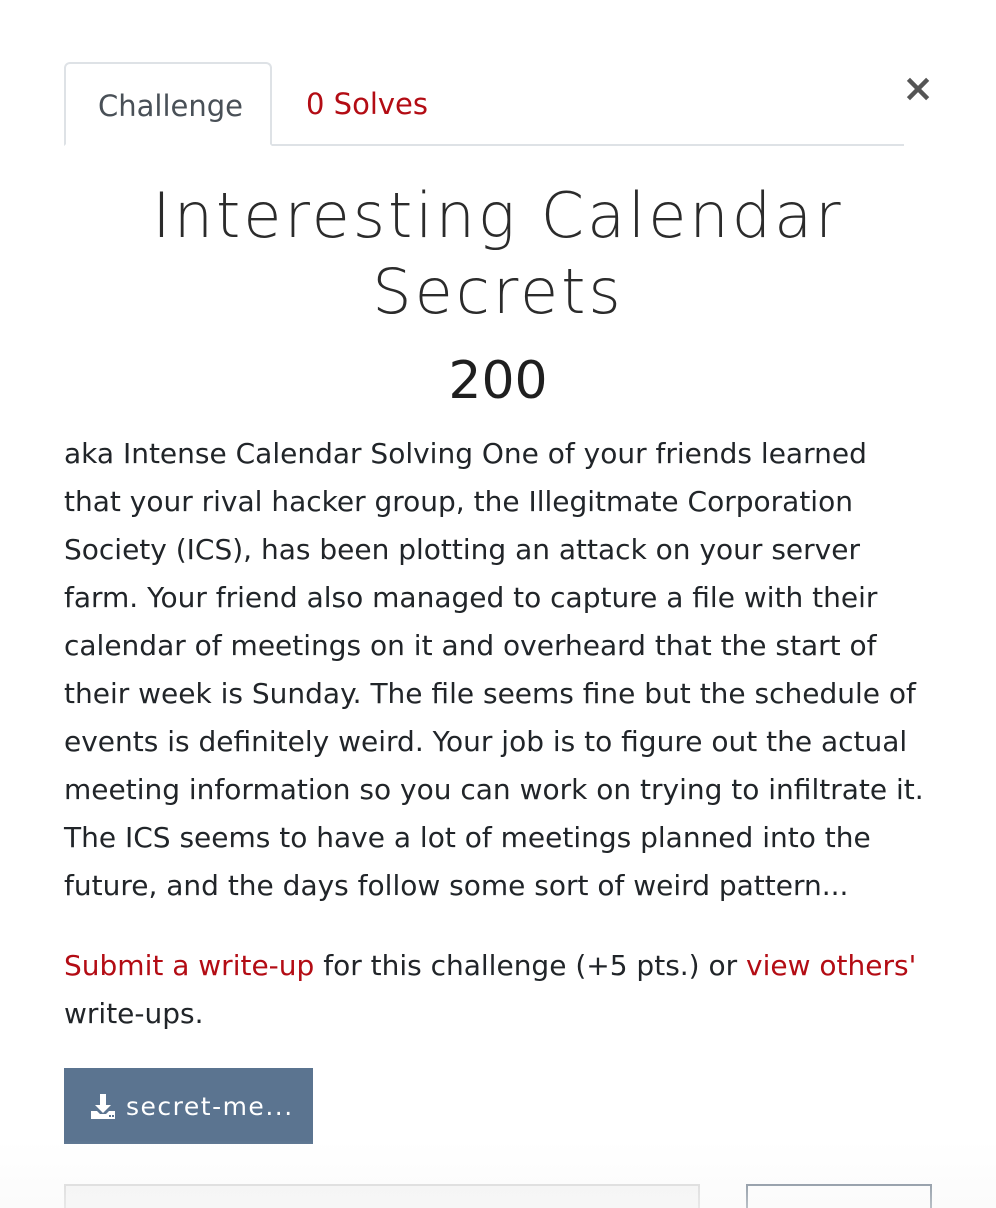 Image resolution: width=996 pixels, height=1208 pixels. What do you see at coordinates (103, 1106) in the screenshot?
I see `download-icon` at bounding box center [103, 1106].